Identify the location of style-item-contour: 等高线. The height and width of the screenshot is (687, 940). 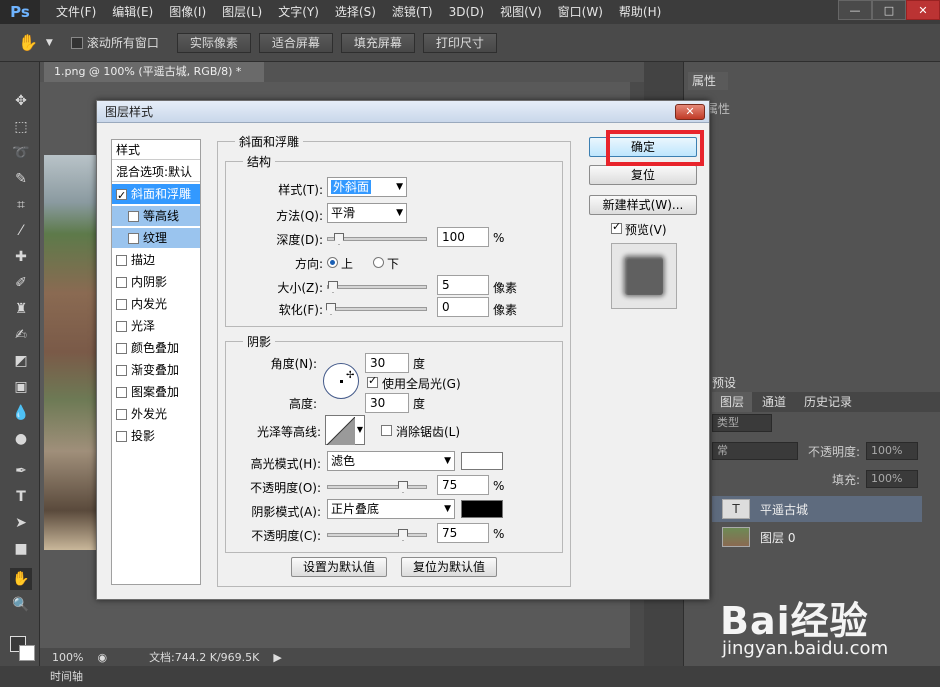
(156, 216).